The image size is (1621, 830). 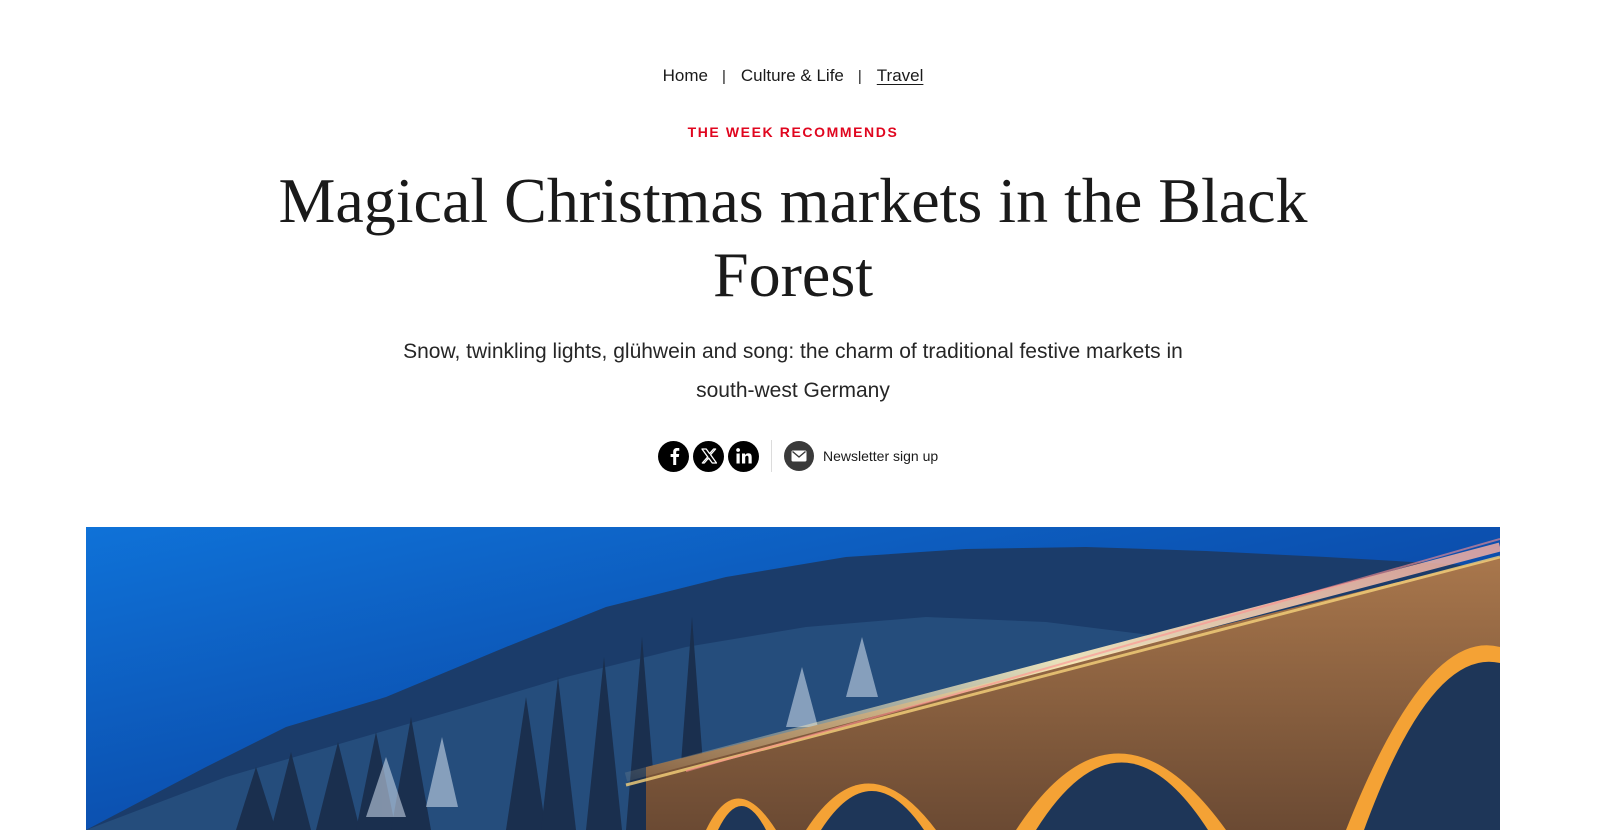 What do you see at coordinates (881, 456) in the screenshot?
I see `newsletter-label: Newsletter sign up` at bounding box center [881, 456].